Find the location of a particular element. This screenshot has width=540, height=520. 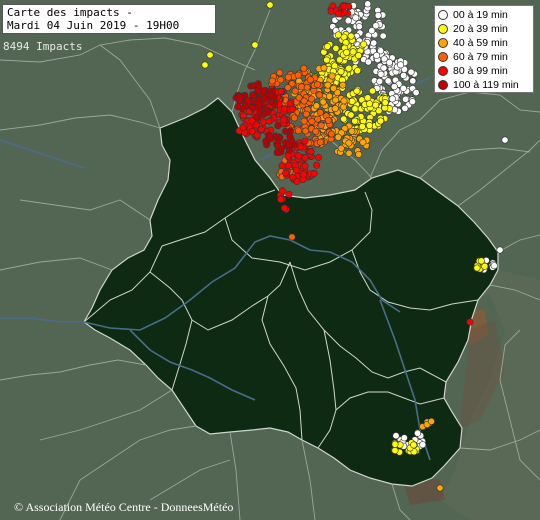

legend-item-4: 80 à 99 min is located at coordinates (484, 71).